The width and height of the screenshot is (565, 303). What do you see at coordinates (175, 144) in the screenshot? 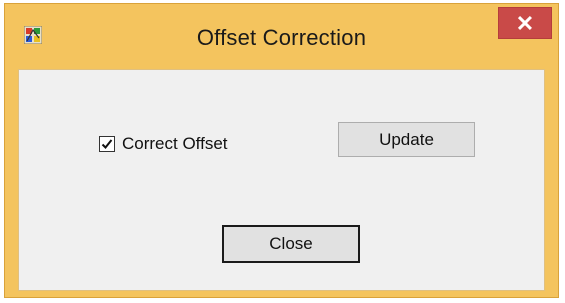
I see `correct-offset-label: Correct Offset` at bounding box center [175, 144].